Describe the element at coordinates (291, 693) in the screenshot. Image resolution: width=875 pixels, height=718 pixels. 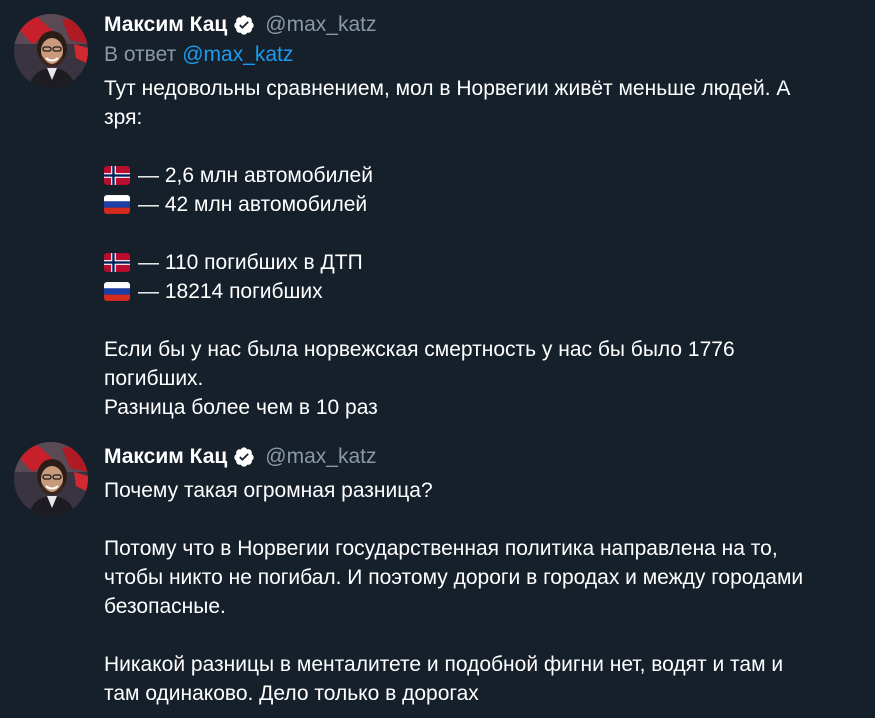
I see `text-line: там одинаково. Дело только в дорогах` at that location.